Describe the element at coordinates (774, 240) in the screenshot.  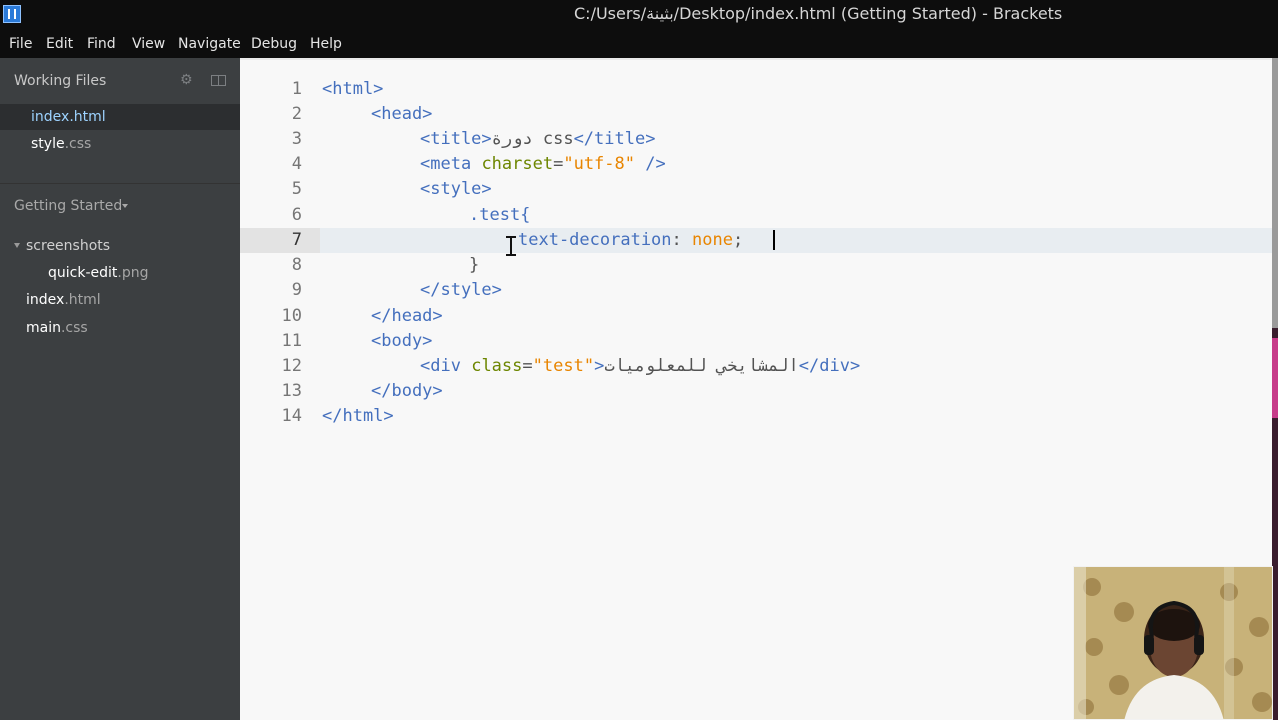
I see `text-cursor` at that location.